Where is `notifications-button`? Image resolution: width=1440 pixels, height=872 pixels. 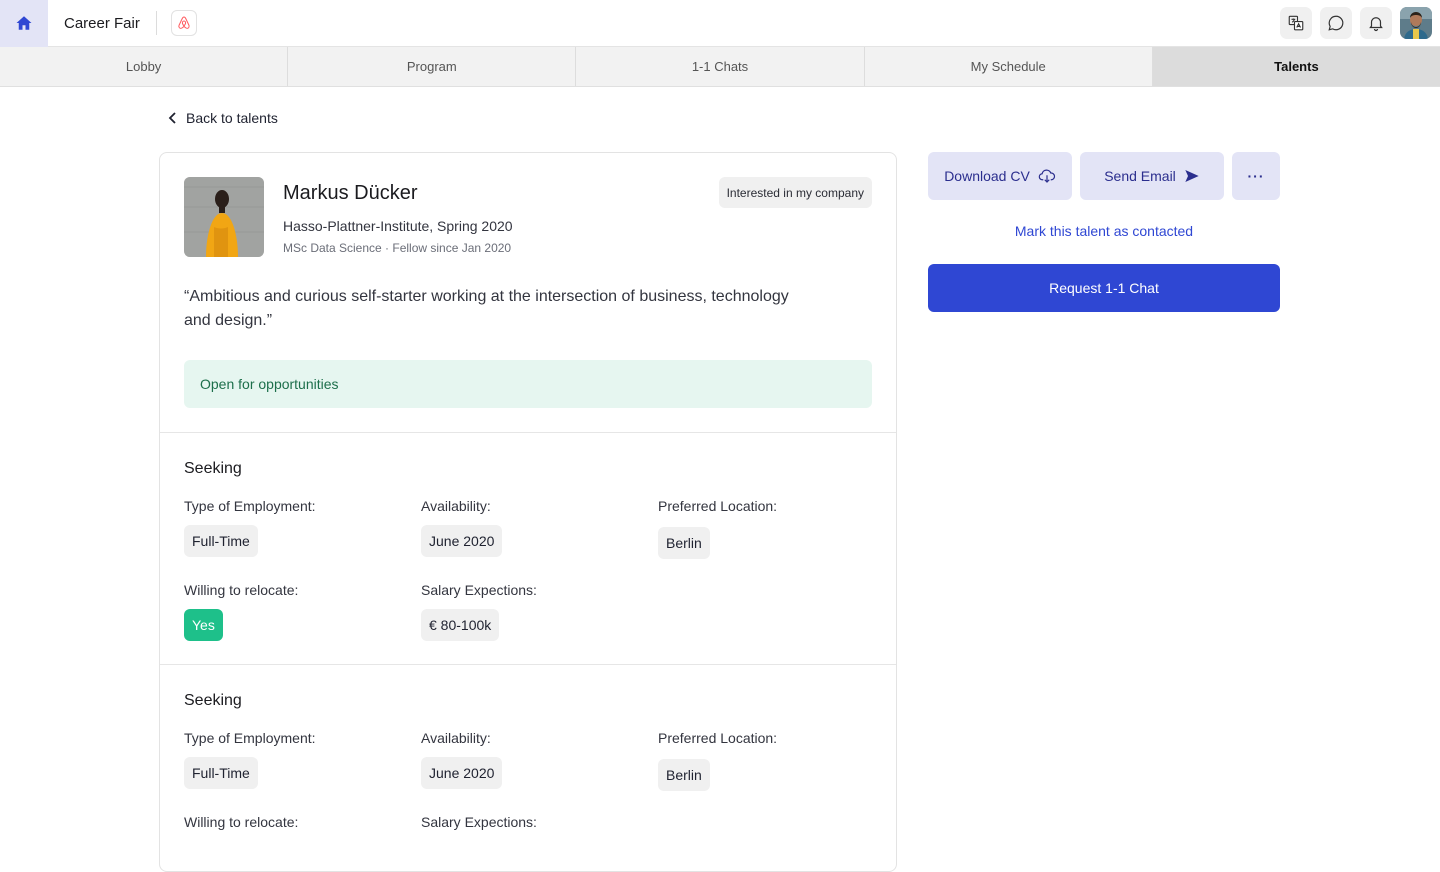 notifications-button is located at coordinates (1376, 23).